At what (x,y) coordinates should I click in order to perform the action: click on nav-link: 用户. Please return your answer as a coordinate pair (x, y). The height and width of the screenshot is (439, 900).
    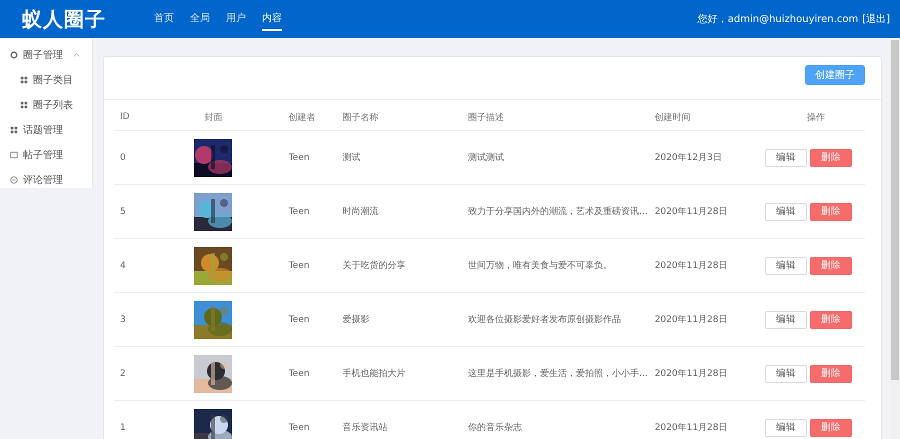
    Looking at the image, I should click on (236, 19).